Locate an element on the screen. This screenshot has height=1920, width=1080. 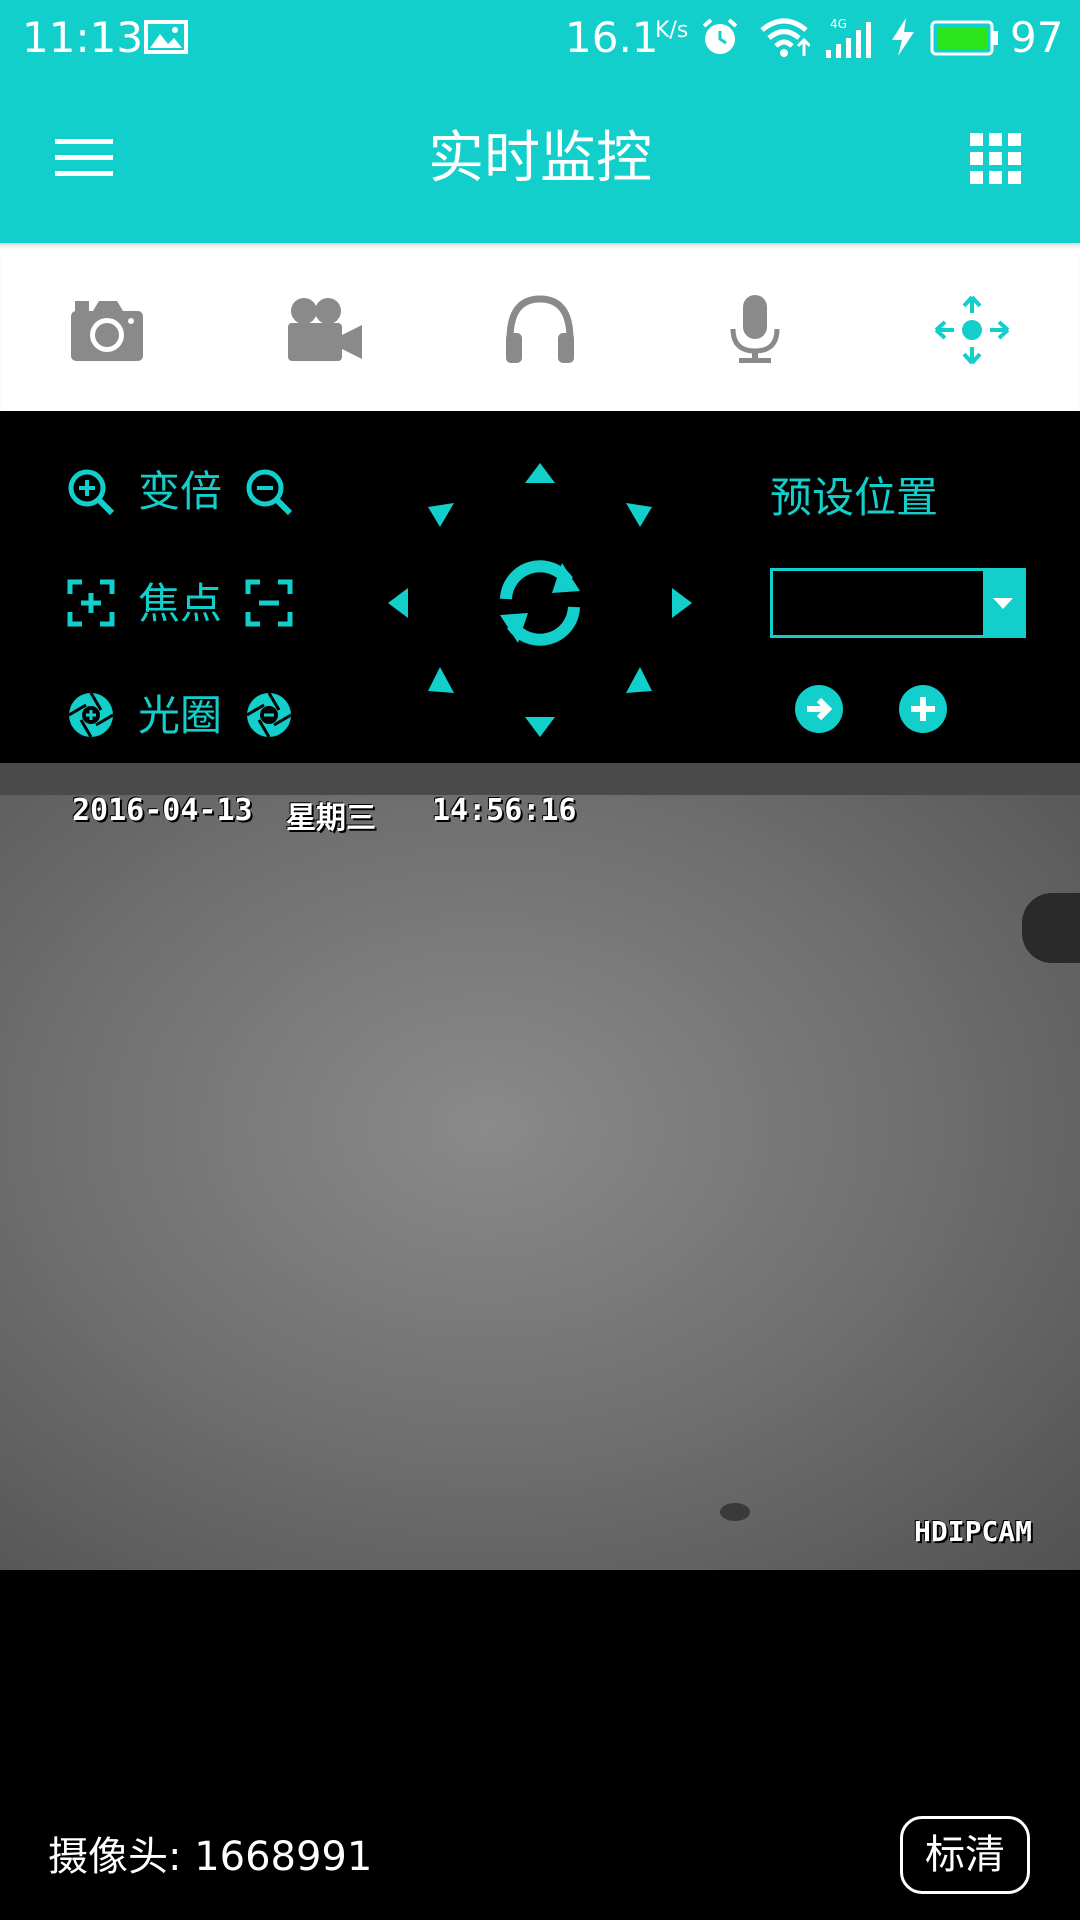
video-dark-spot is located at coordinates (735, 1512).